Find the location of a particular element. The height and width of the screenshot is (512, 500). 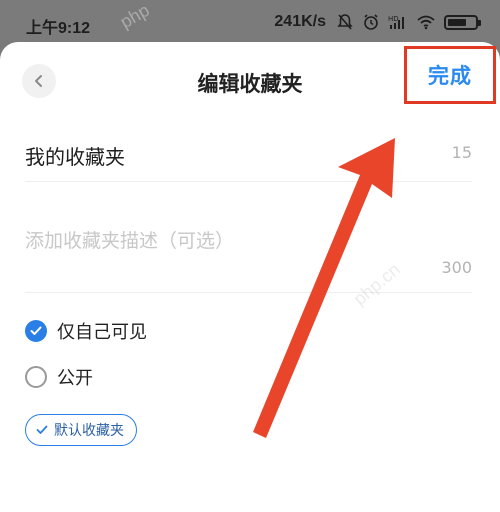

svg-text: HD is located at coordinates (393, 19).